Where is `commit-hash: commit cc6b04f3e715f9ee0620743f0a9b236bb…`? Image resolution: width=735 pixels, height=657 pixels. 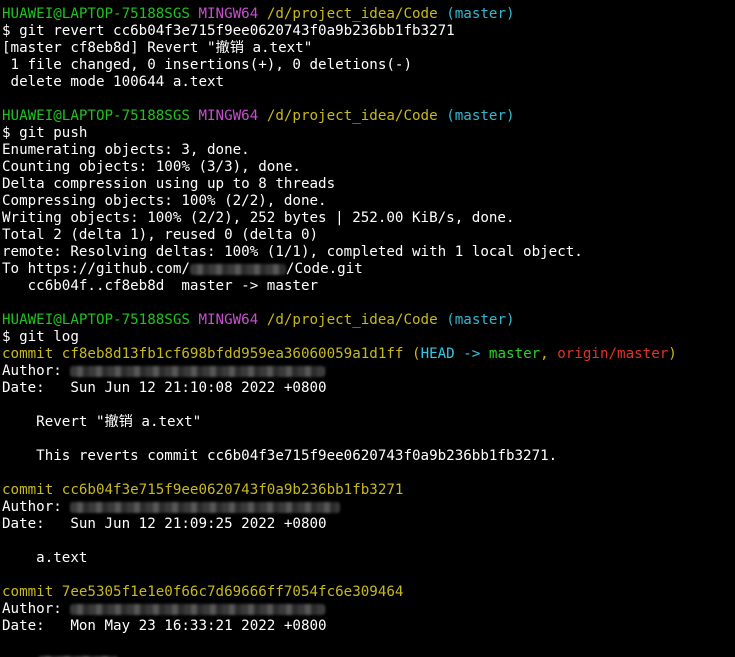 commit-hash: commit cc6b04f3e715f9ee0620743f0a9b236bb… is located at coordinates (203, 490).